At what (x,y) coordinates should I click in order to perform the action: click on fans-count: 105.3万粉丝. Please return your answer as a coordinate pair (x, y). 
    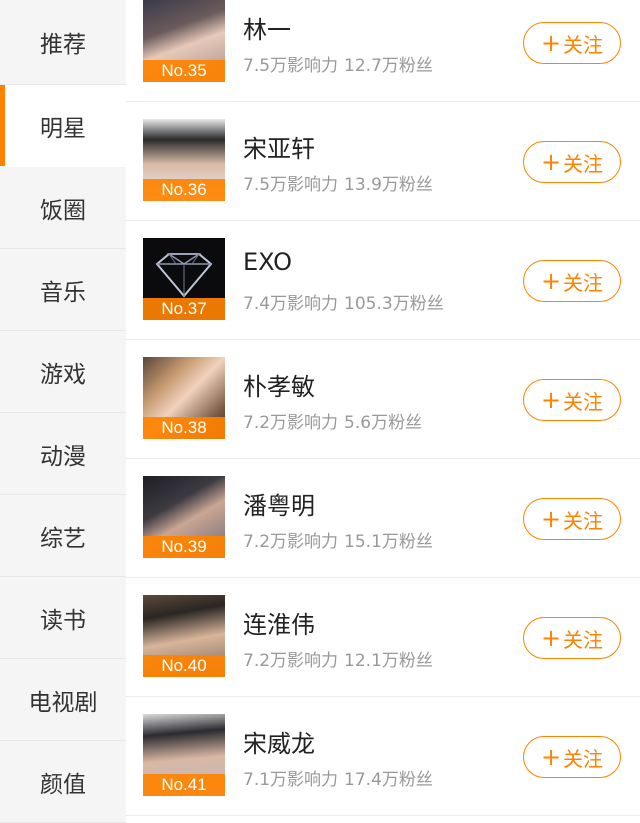
    Looking at the image, I should click on (394, 304).